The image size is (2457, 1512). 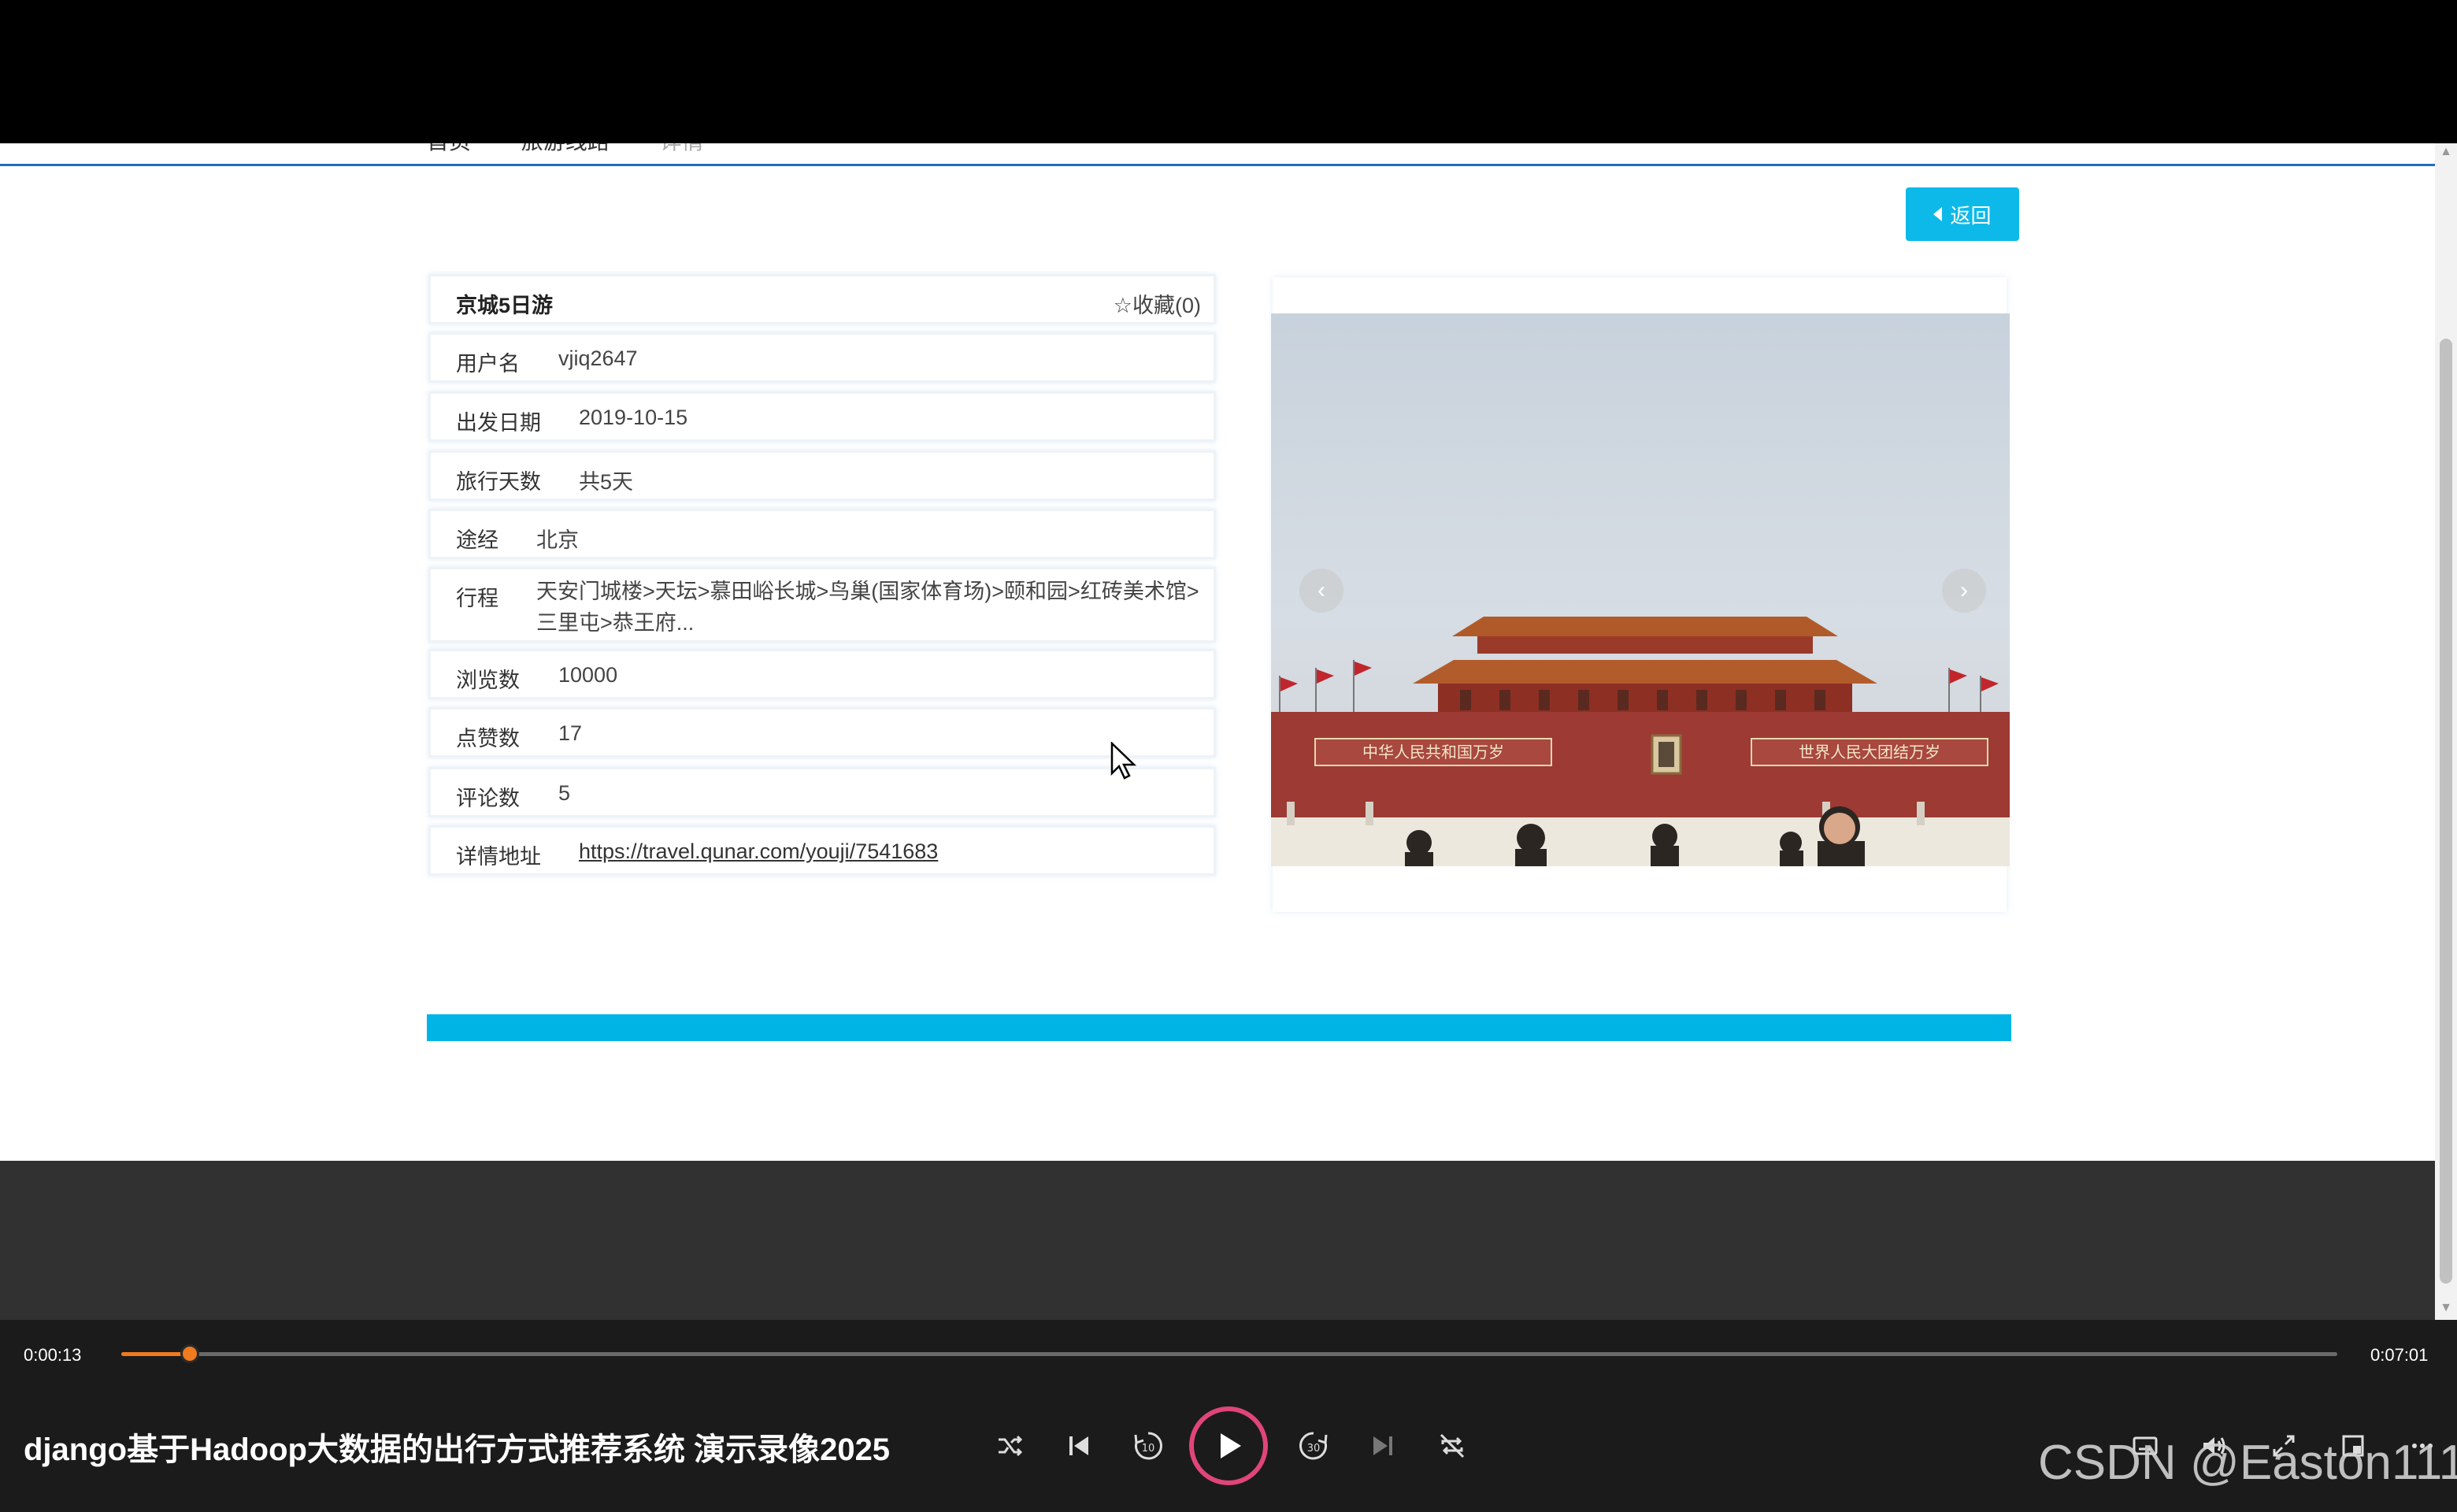 I want to click on carousel-photo: 中华人民共和国万岁 世界人民大团结万岁, so click(x=1640, y=589).